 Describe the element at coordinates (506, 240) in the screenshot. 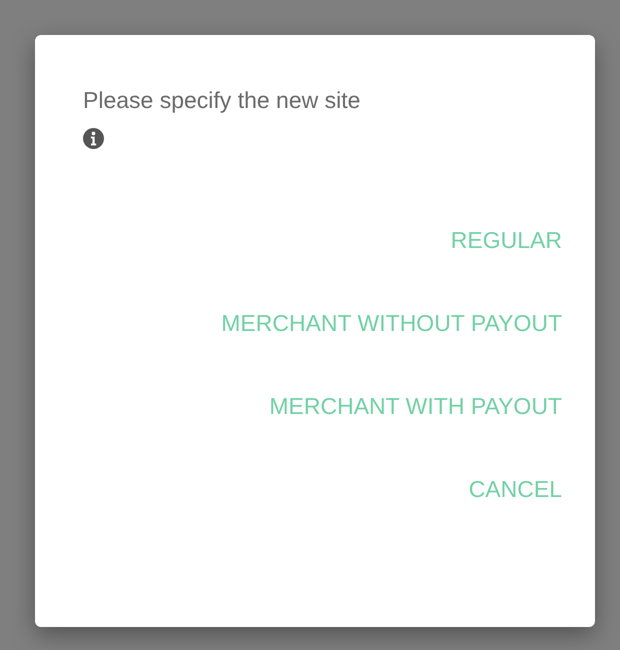

I see `dialog-button: REGULAR` at that location.